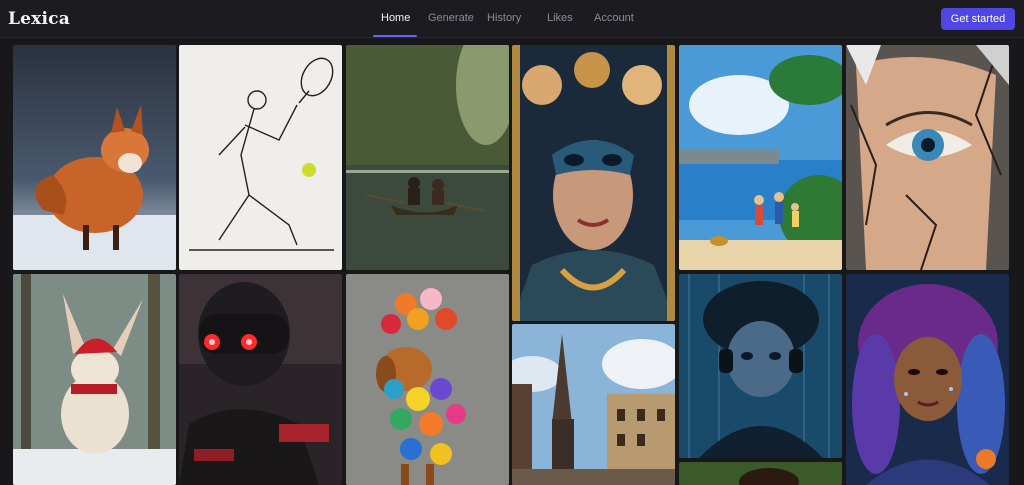  Describe the element at coordinates (927, 157) in the screenshot. I see `cracked-eye-portrait-image` at that location.